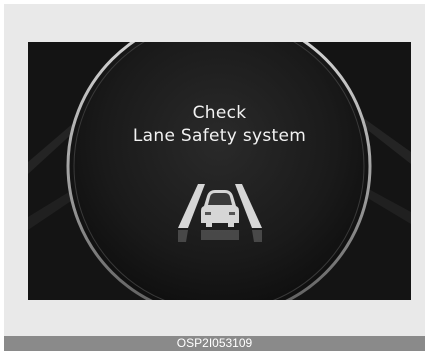 Image resolution: width=429 pixels, height=351 pixels. What do you see at coordinates (214, 343) in the screenshot?
I see `image-code-caption: OSP2I053109` at bounding box center [214, 343].